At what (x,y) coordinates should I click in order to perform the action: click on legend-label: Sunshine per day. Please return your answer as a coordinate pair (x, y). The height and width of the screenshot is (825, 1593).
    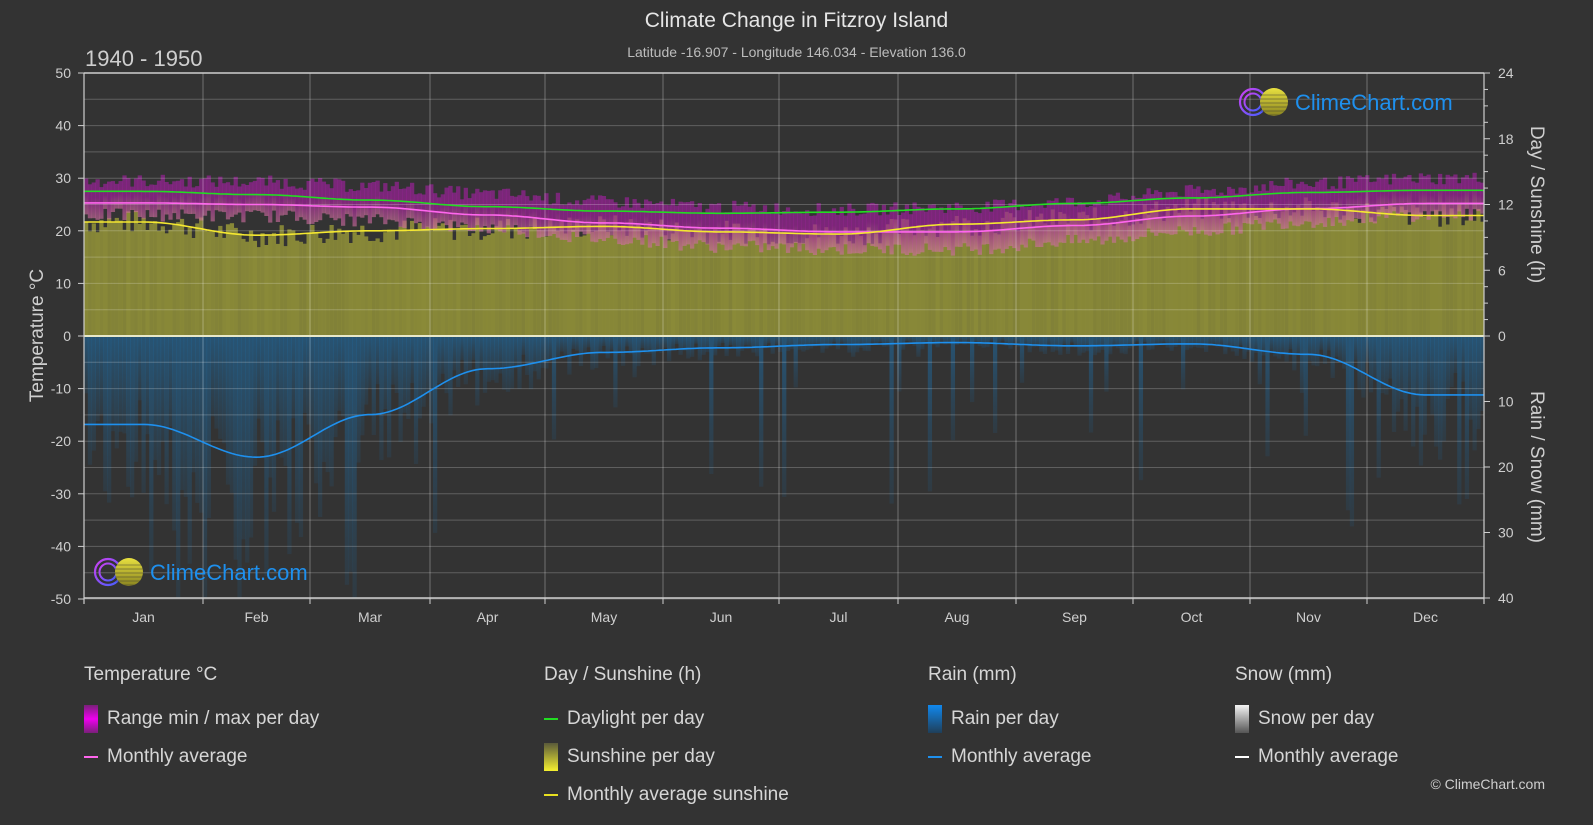
    Looking at the image, I should click on (641, 756).